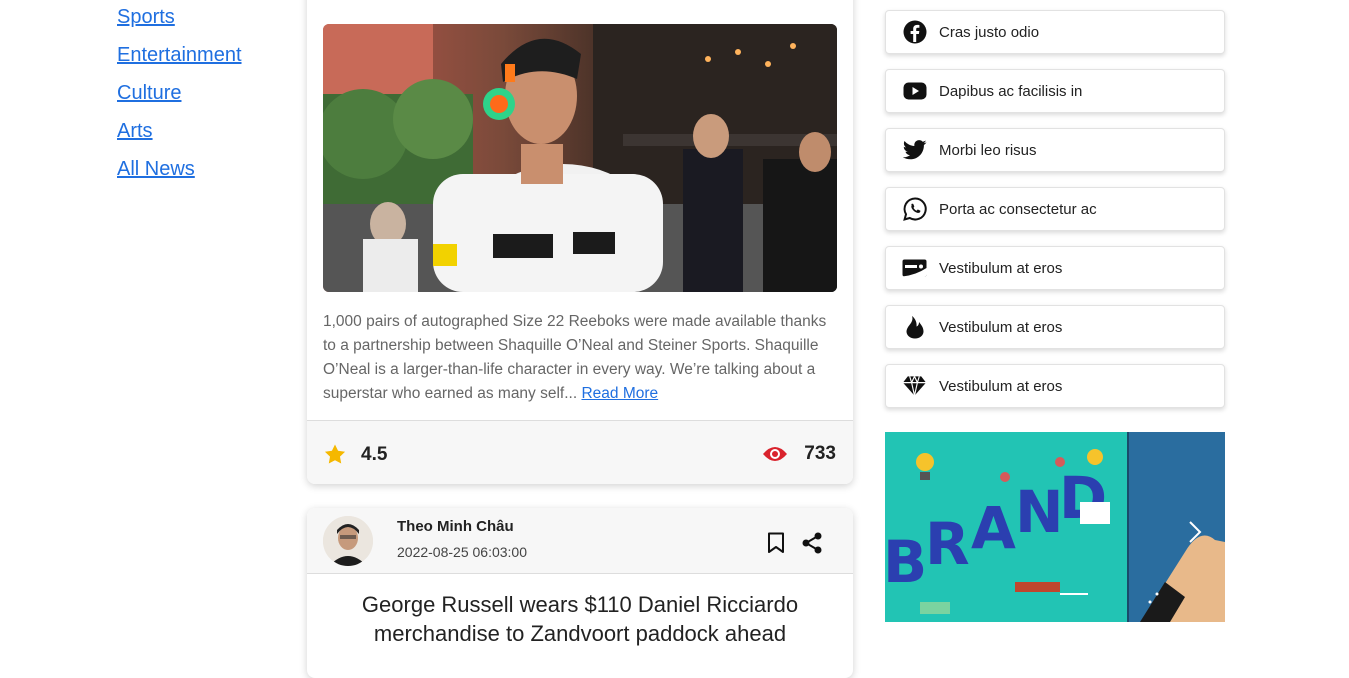 The image size is (1349, 678). I want to click on social-item-tinder: Vestibulum at eros, so click(1055, 327).